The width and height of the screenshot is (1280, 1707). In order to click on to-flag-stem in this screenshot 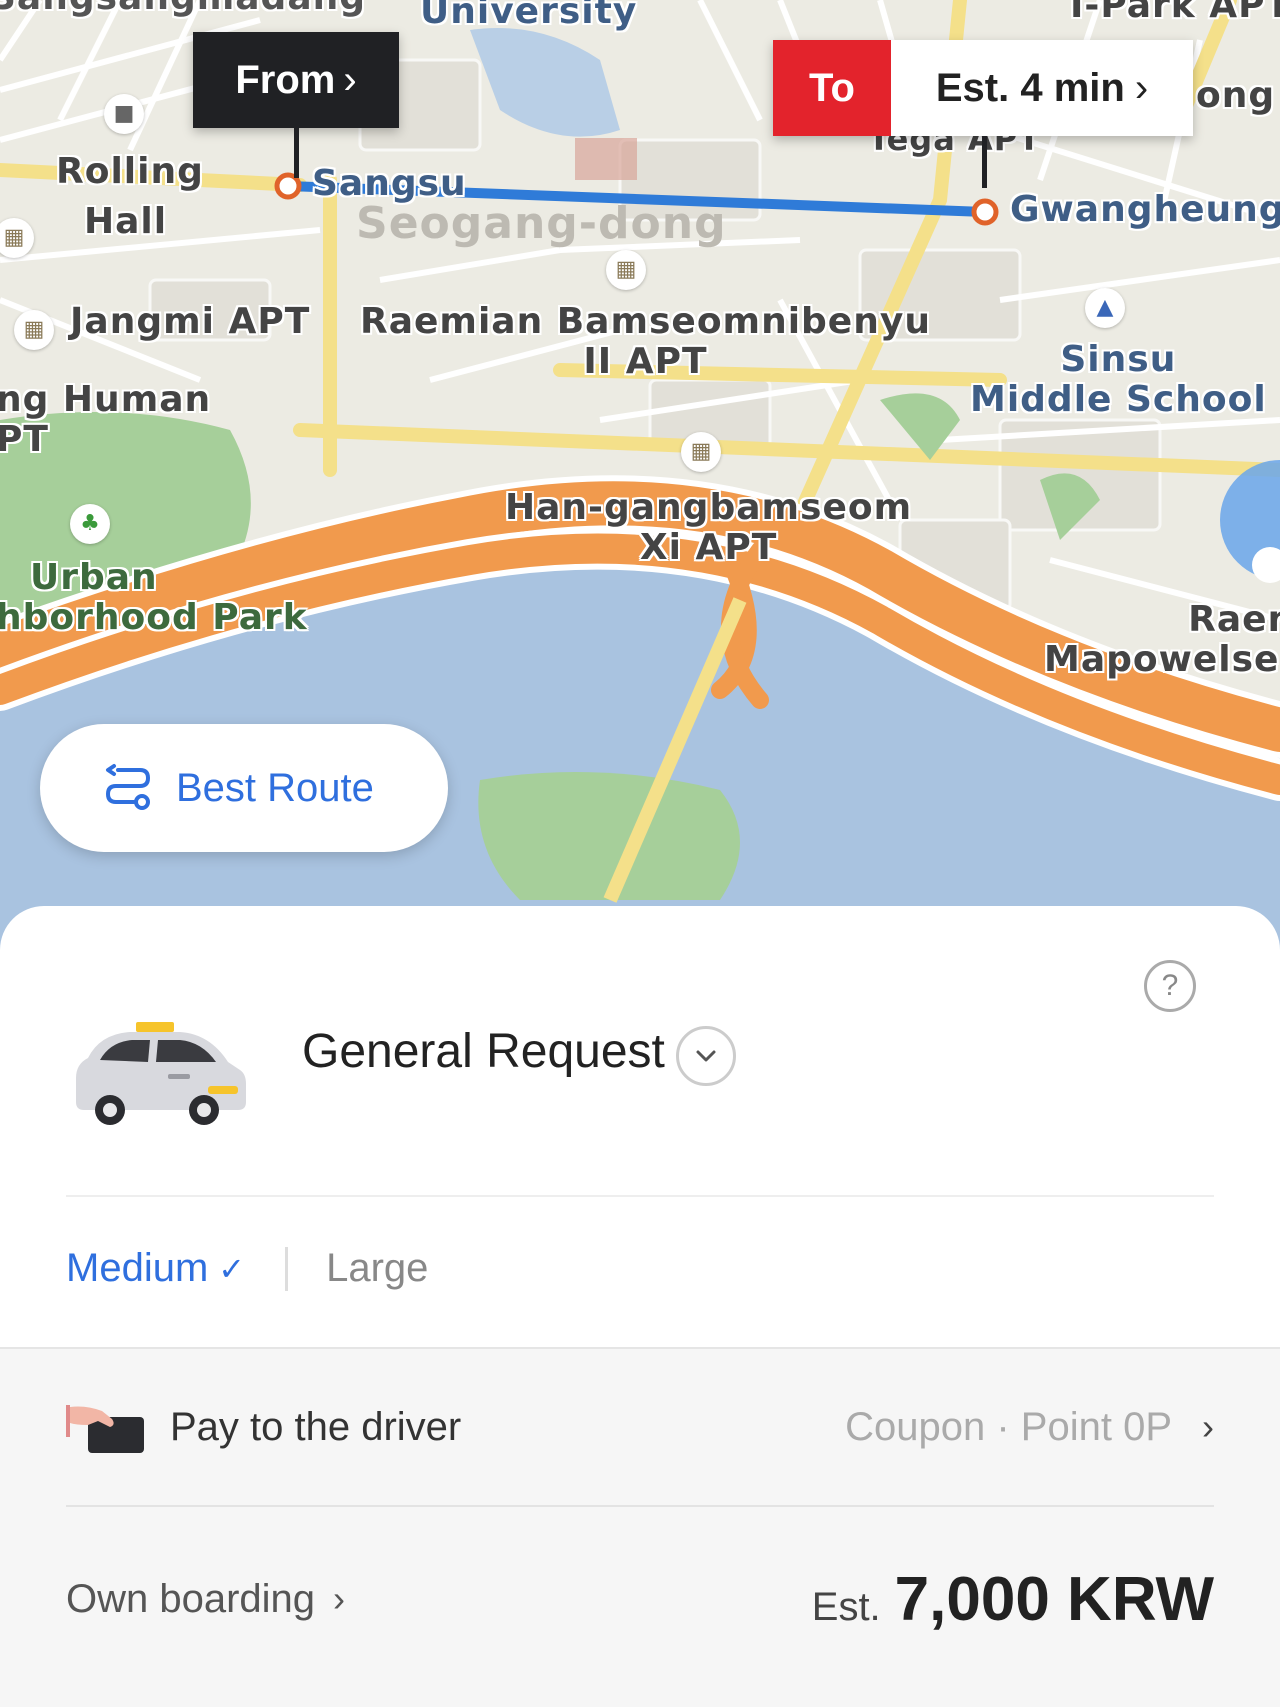, I will do `click(984, 162)`.